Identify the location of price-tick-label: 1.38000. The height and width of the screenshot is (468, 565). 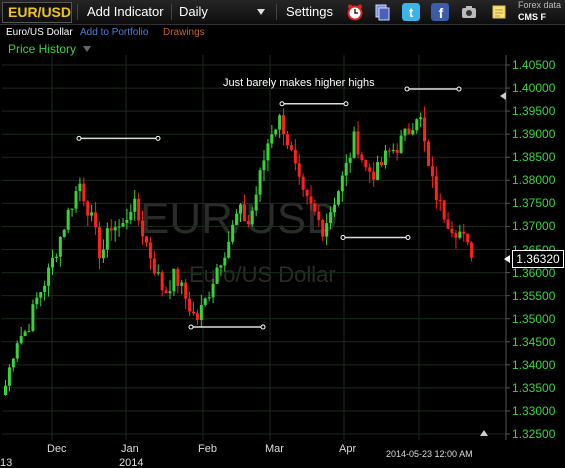
(534, 180).